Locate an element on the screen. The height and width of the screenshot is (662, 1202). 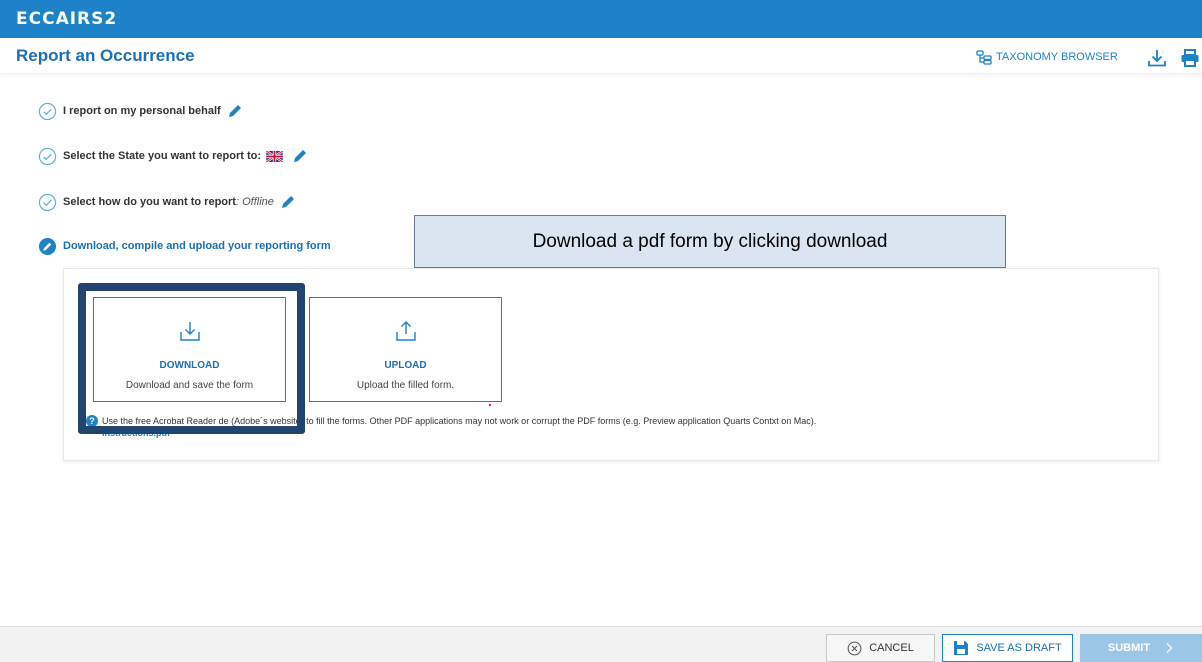
upload-icon is located at coordinates (405, 331).